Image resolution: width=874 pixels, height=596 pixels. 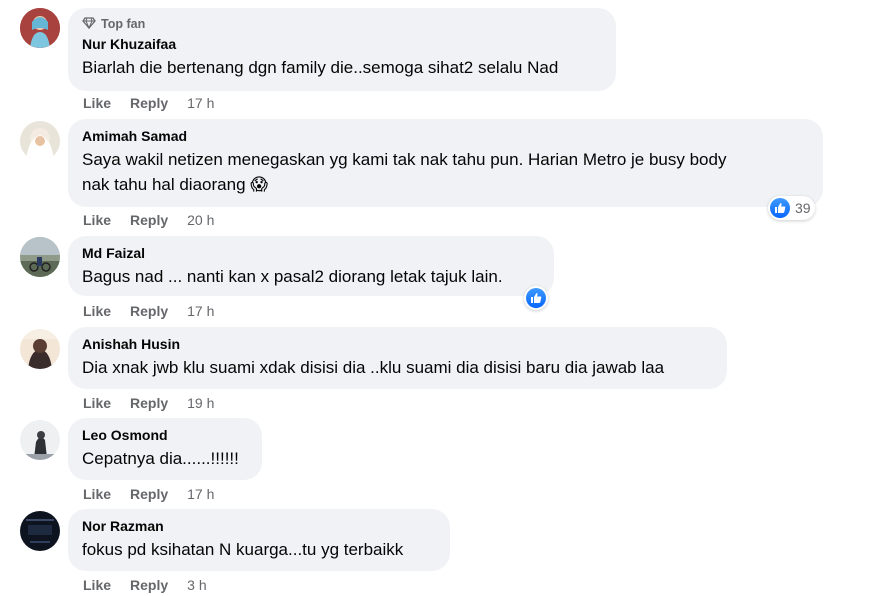 What do you see at coordinates (164, 184) in the screenshot?
I see `comment-text-fragment: nak tahu hal diaorang` at bounding box center [164, 184].